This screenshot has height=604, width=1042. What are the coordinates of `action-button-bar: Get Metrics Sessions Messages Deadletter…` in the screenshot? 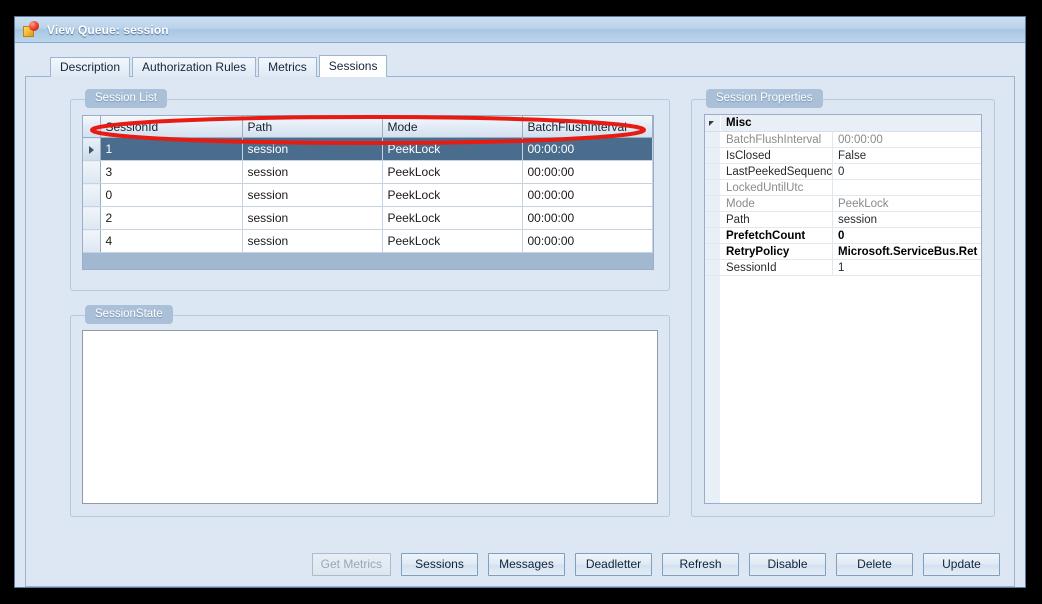 It's located at (520, 564).